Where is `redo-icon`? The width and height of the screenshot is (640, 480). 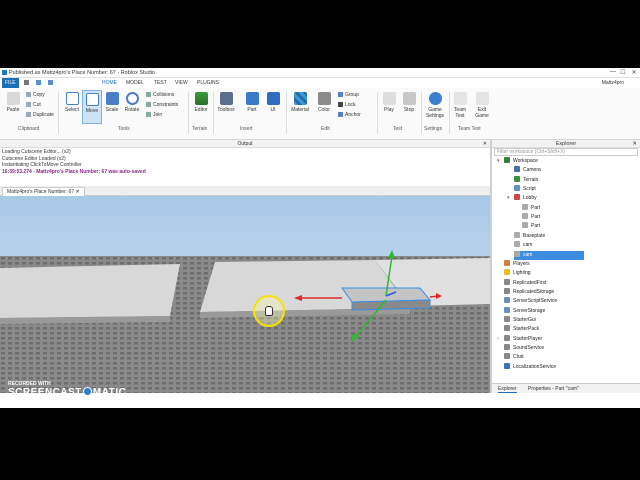 redo-icon is located at coordinates (50, 82).